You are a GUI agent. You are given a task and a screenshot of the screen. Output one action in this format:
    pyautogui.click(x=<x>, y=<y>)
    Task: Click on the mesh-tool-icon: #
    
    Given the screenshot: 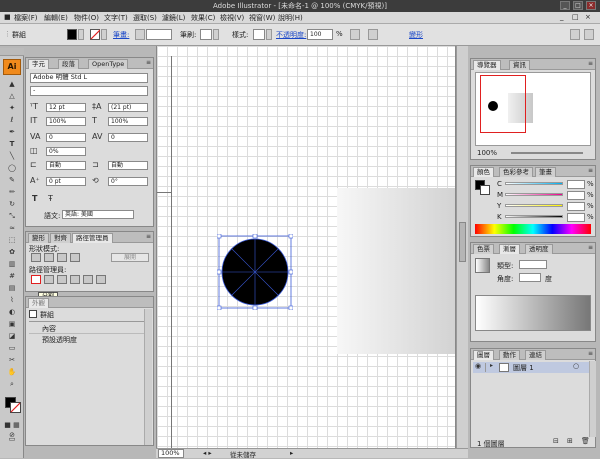 What is the action you would take?
    pyautogui.click(x=12, y=276)
    